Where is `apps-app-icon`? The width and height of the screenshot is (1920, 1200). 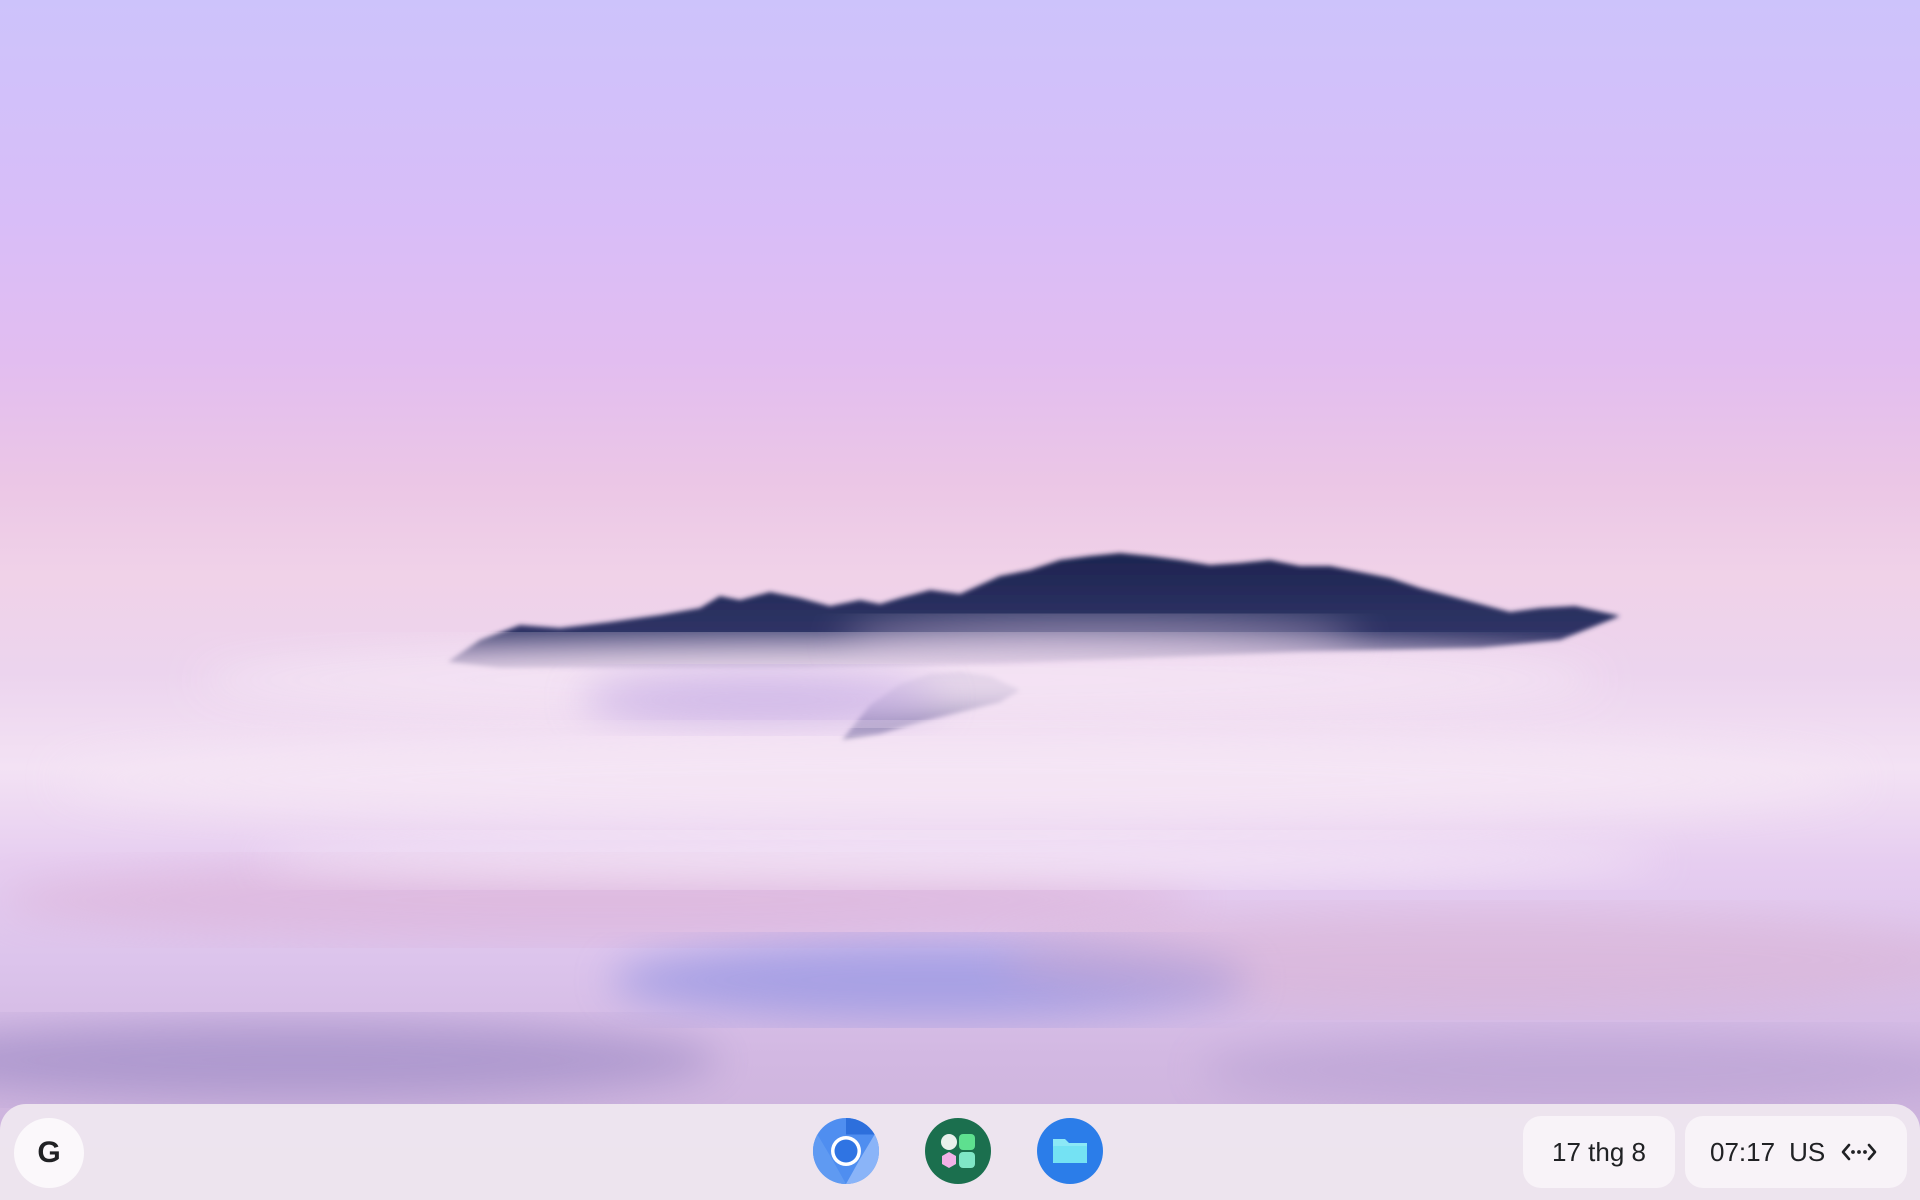
apps-app-icon is located at coordinates (958, 1151).